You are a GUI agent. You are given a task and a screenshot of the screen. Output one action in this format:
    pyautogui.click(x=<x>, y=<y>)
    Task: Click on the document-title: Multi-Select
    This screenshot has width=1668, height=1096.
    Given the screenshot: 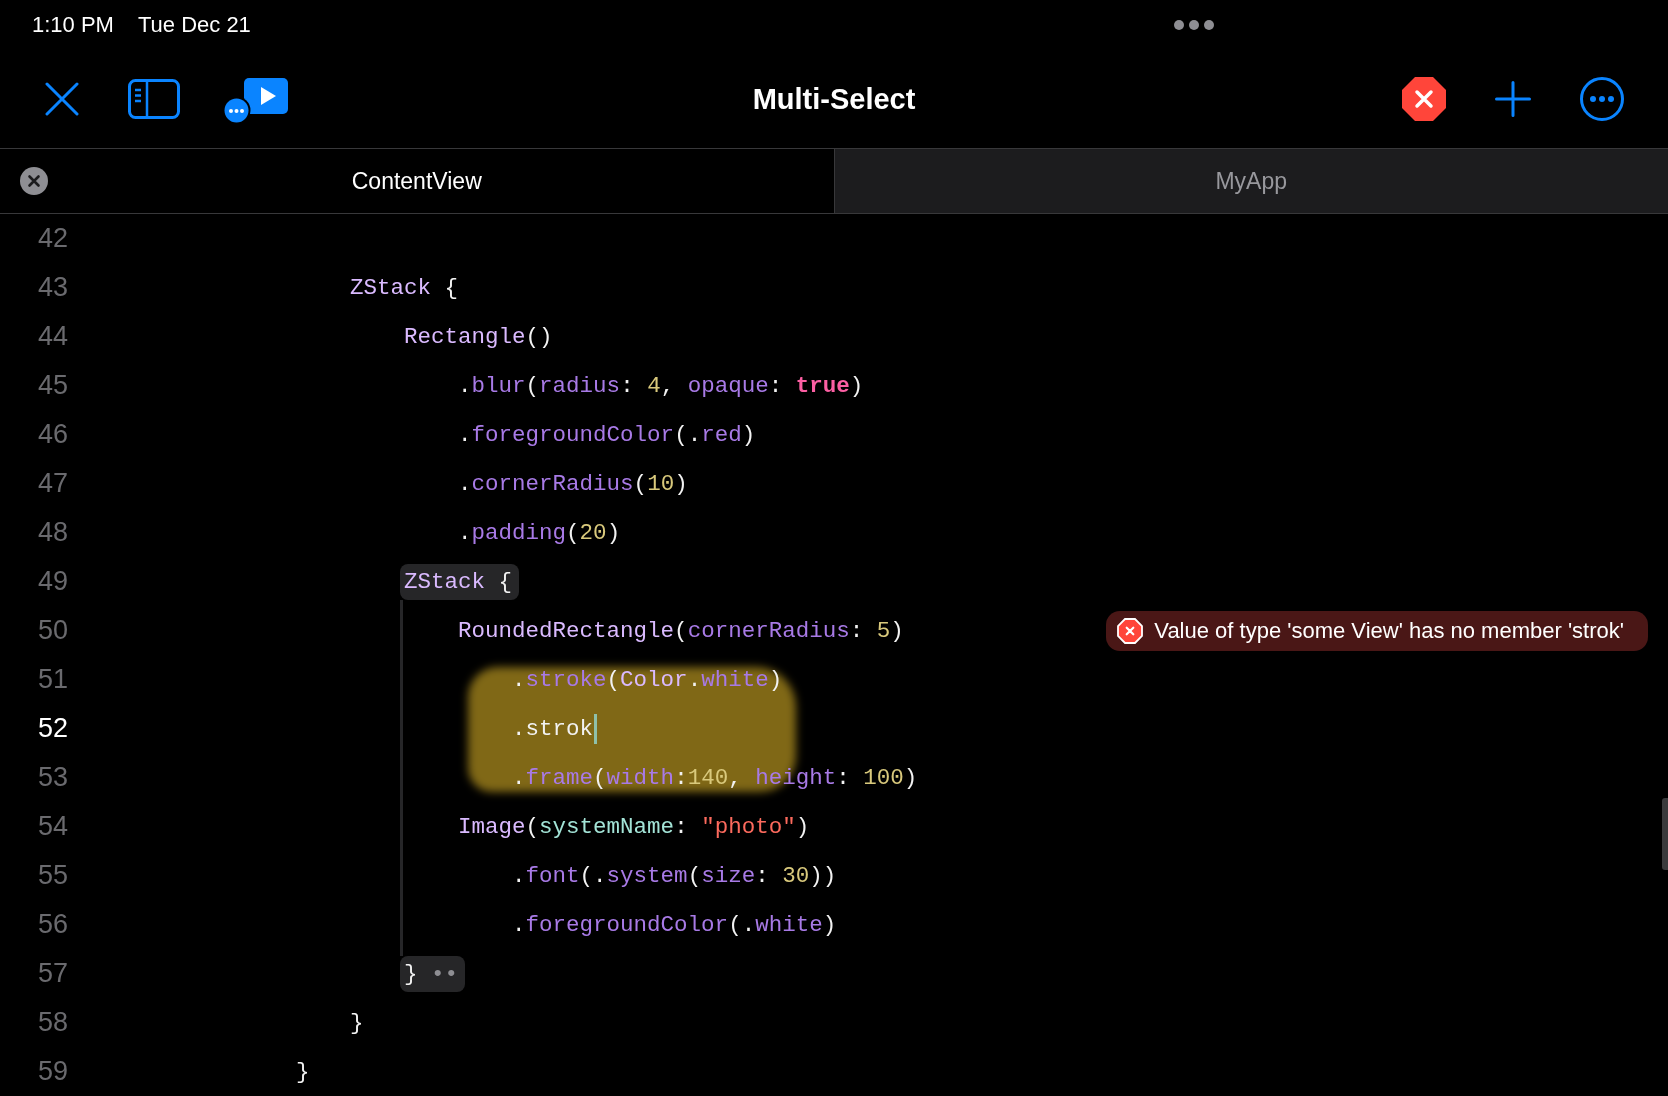 What is the action you would take?
    pyautogui.click(x=834, y=99)
    